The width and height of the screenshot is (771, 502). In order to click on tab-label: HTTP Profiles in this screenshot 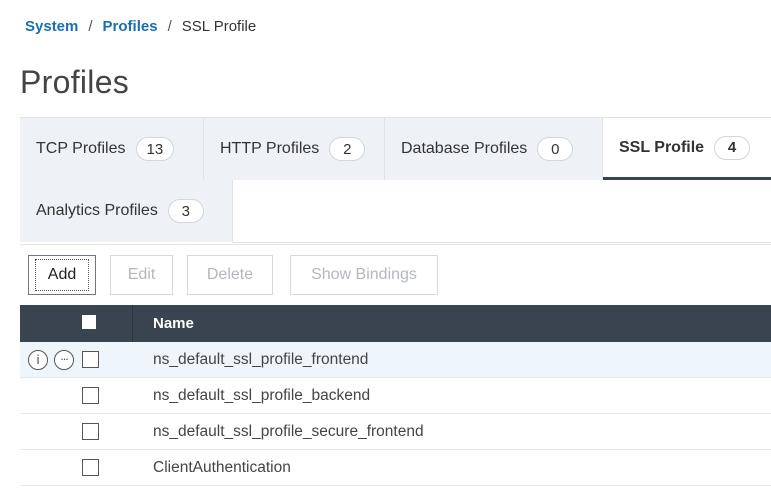, I will do `click(270, 148)`.